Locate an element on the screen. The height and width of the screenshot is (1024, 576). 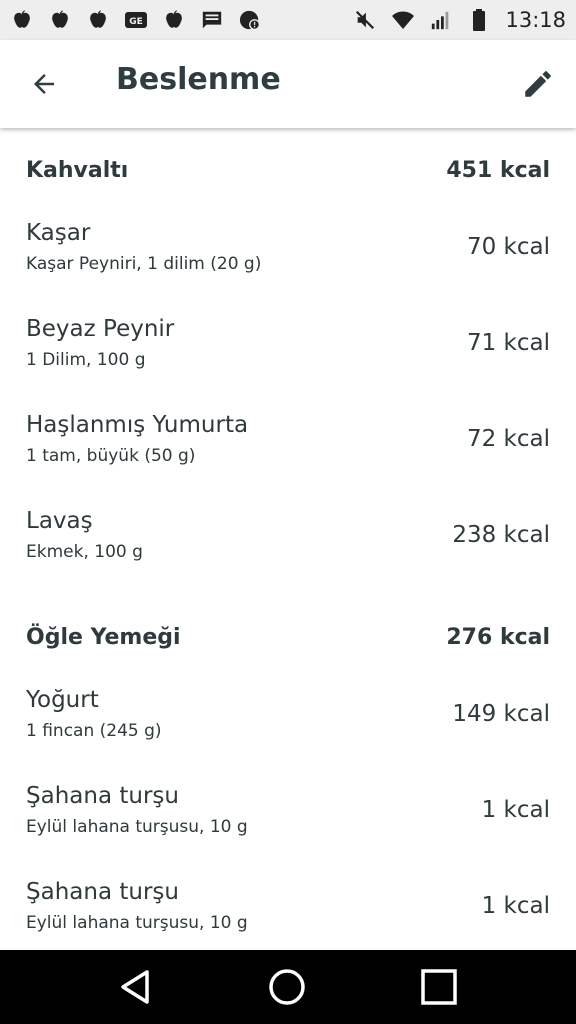
pencil-icon is located at coordinates (538, 84).